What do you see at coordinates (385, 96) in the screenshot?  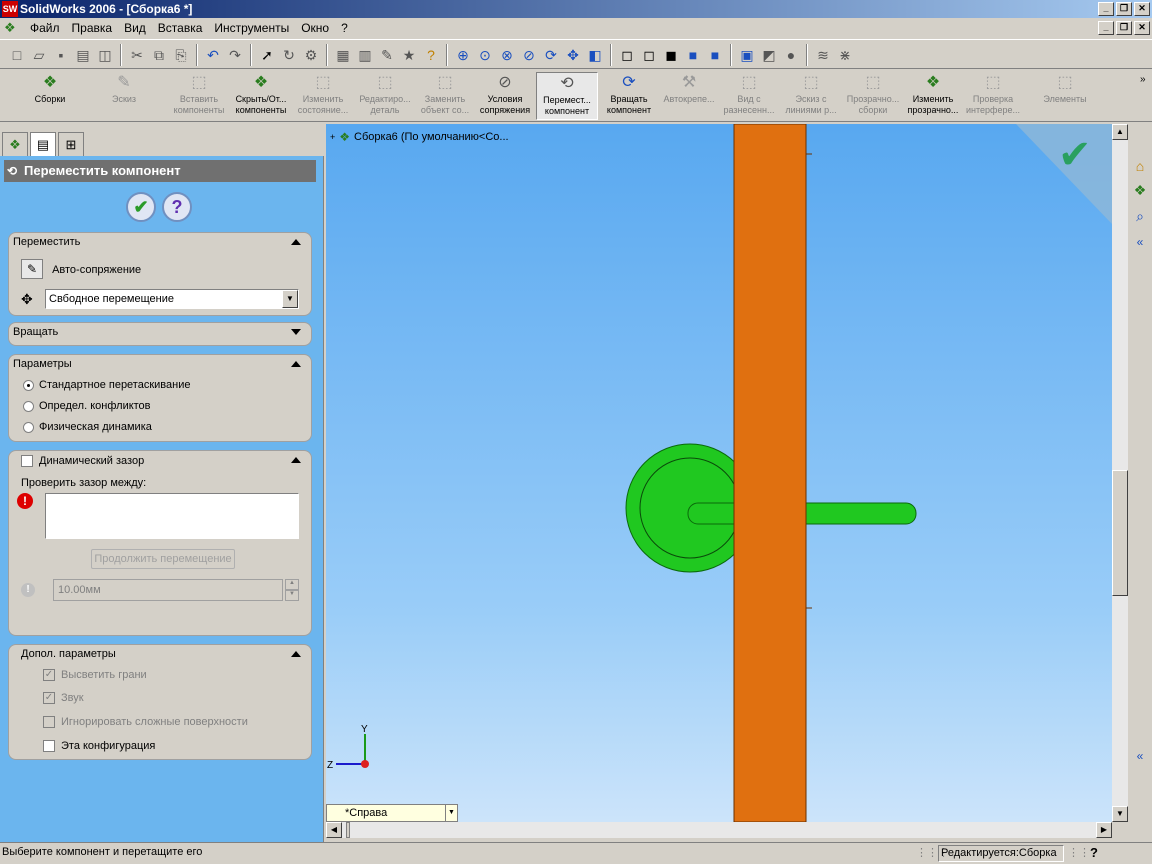 I see `cmd-edit-part: ⬚ Редактиро... деталь` at bounding box center [385, 96].